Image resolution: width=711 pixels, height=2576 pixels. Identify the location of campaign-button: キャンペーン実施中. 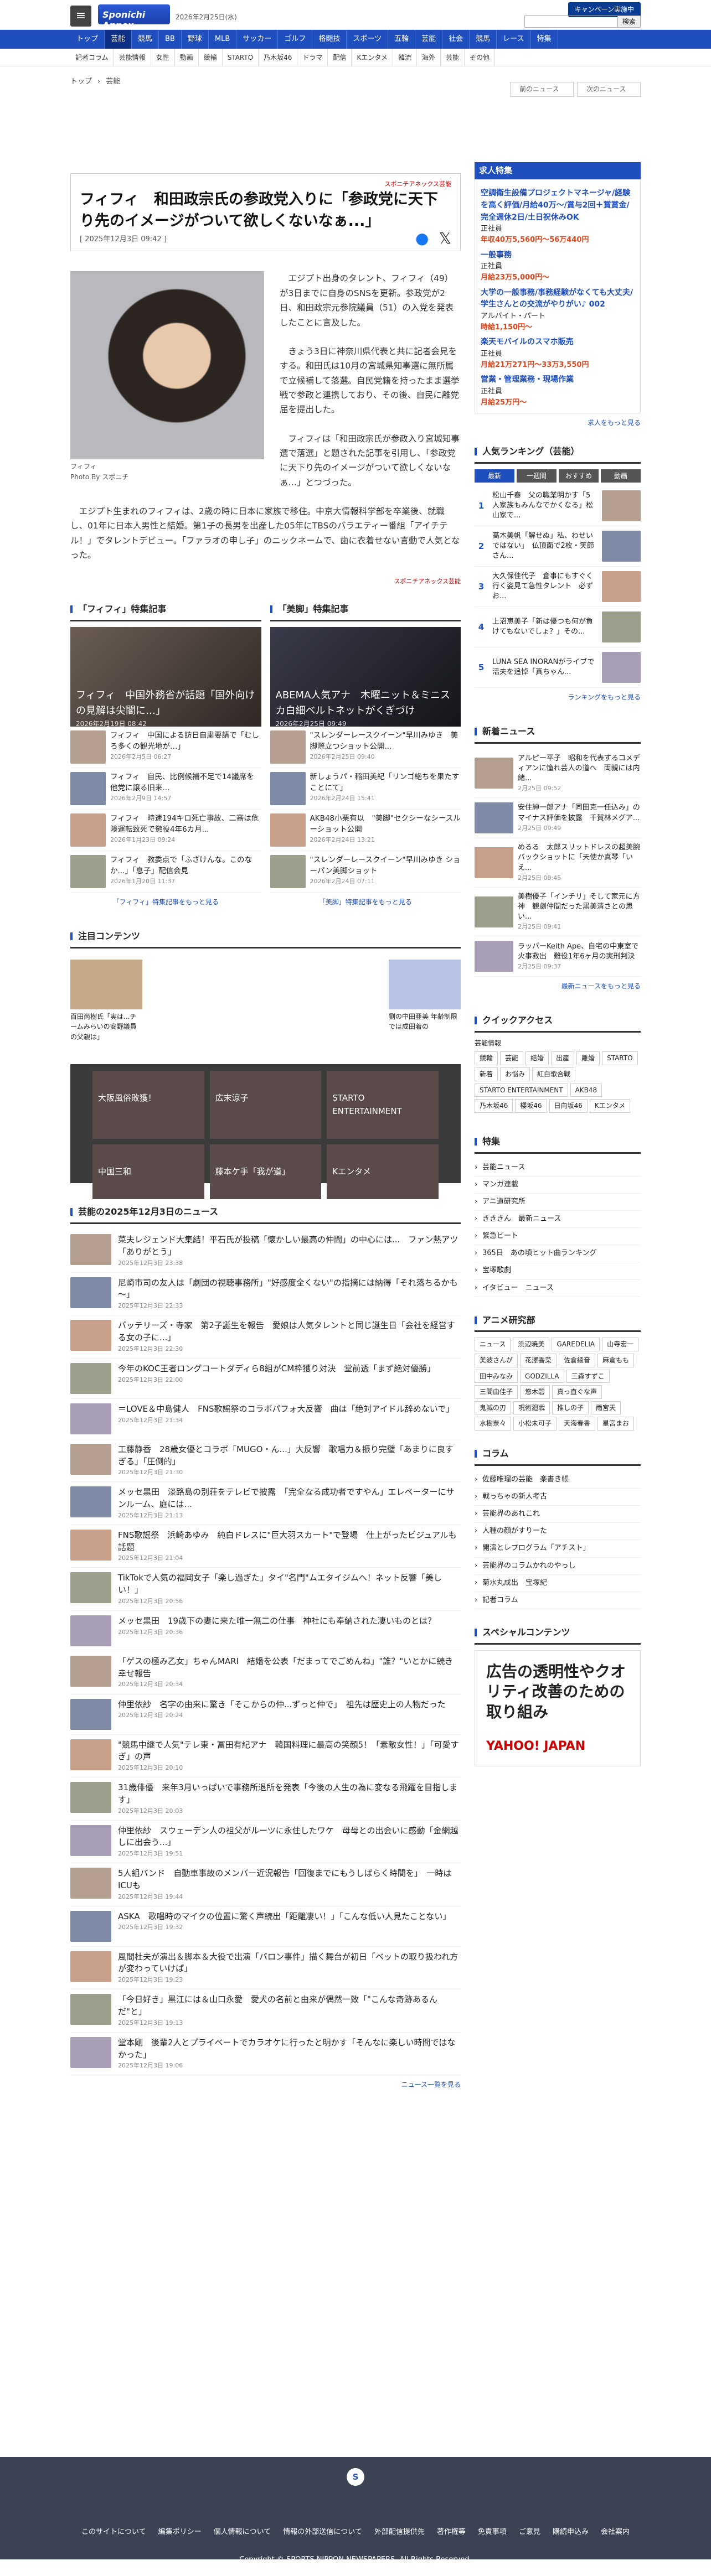
(604, 9).